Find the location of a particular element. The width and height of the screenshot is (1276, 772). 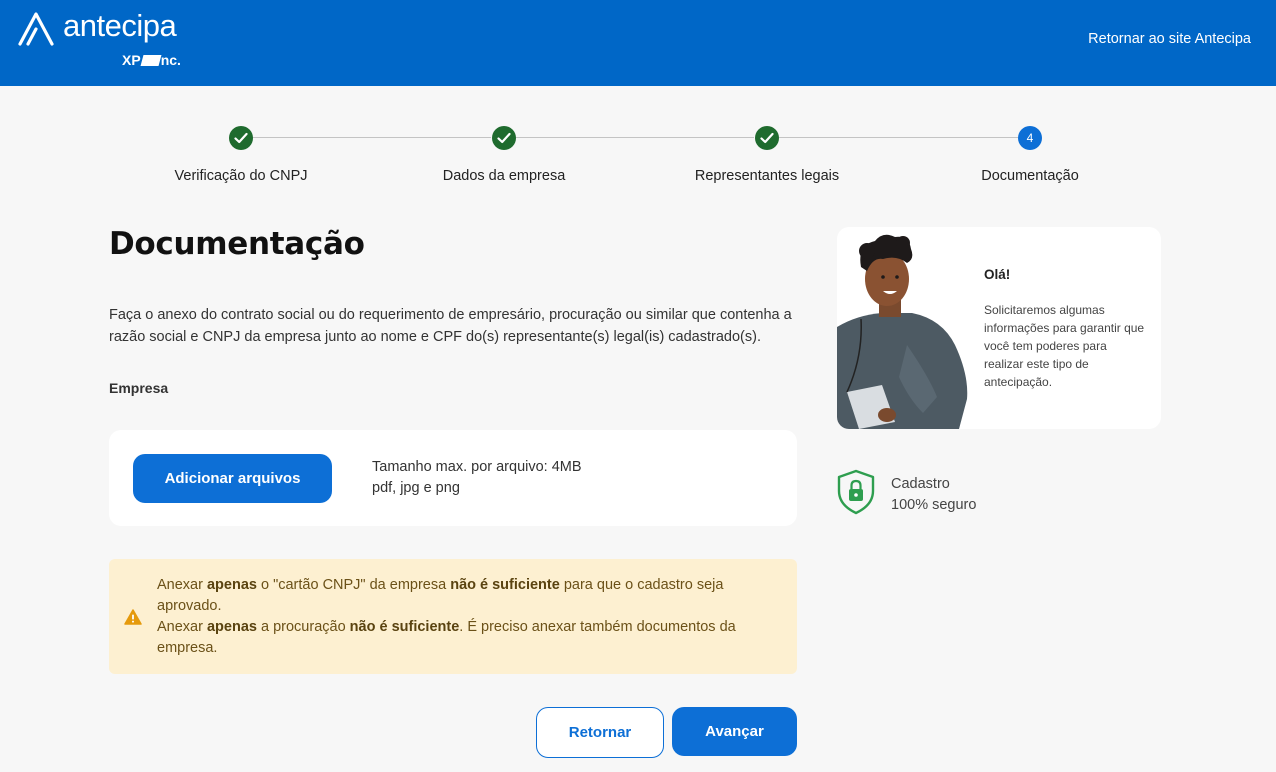

step-label-cnpj: Verificação do CNPJ is located at coordinates (241, 176).